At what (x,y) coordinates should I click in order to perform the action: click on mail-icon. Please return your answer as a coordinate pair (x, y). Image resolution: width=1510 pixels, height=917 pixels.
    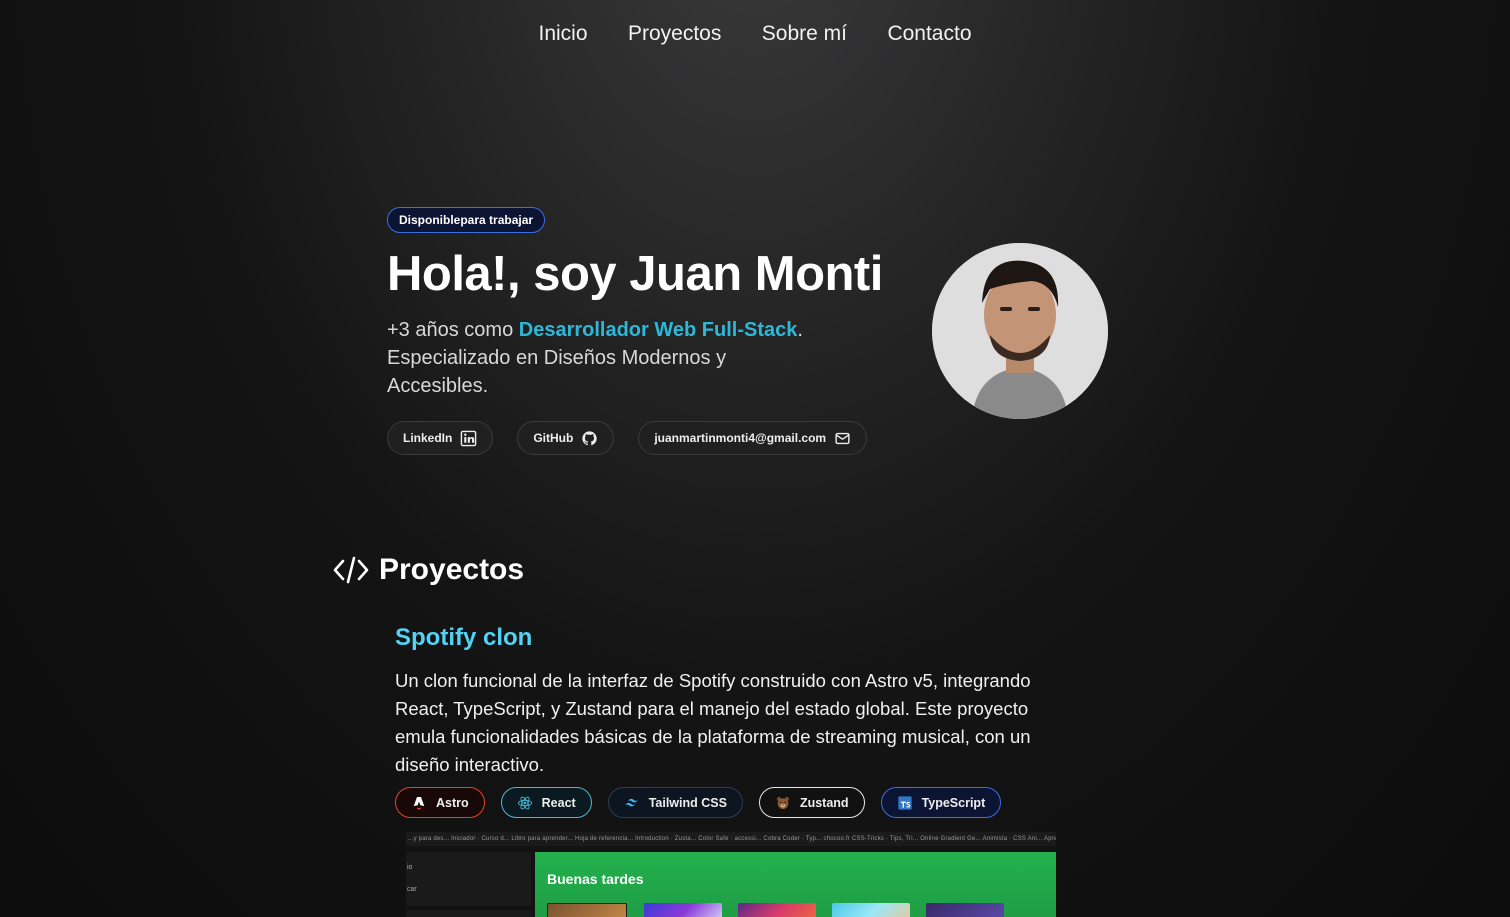
    Looking at the image, I should click on (842, 438).